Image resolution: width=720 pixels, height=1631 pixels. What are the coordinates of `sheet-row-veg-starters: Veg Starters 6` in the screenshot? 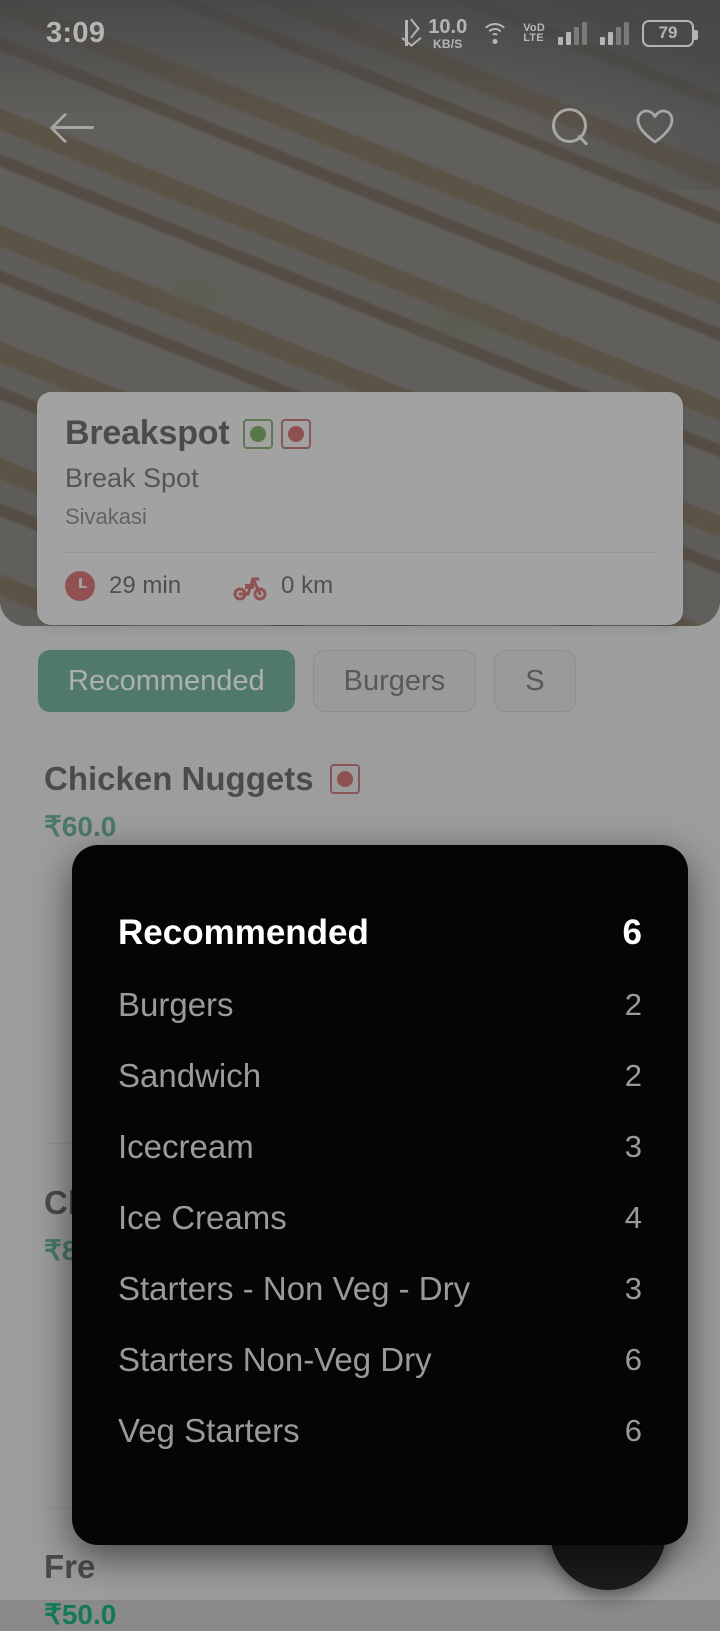 It's located at (380, 1431).